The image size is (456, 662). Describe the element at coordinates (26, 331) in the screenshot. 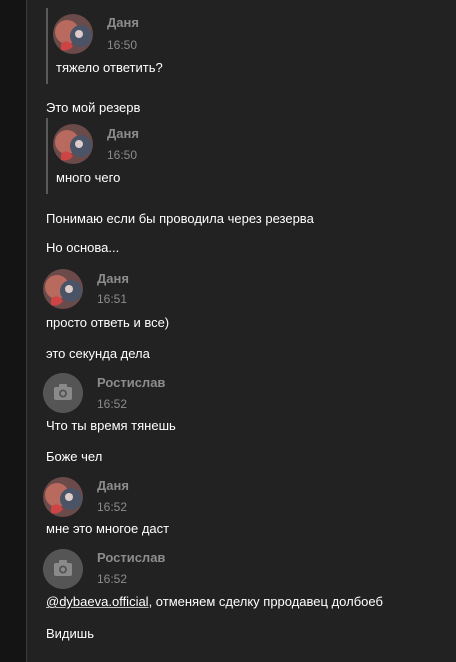

I see `panel-border` at that location.